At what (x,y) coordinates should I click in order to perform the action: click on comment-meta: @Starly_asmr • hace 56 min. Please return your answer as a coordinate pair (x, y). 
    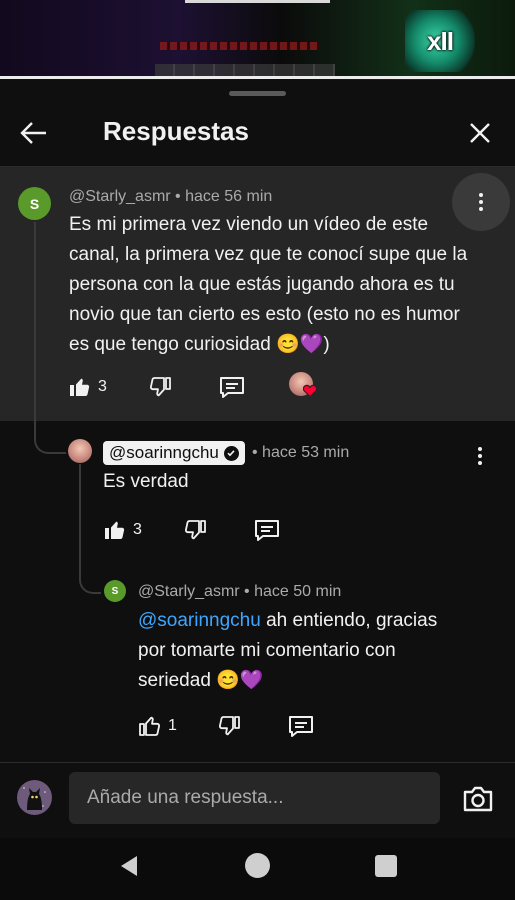
    Looking at the image, I should click on (170, 197).